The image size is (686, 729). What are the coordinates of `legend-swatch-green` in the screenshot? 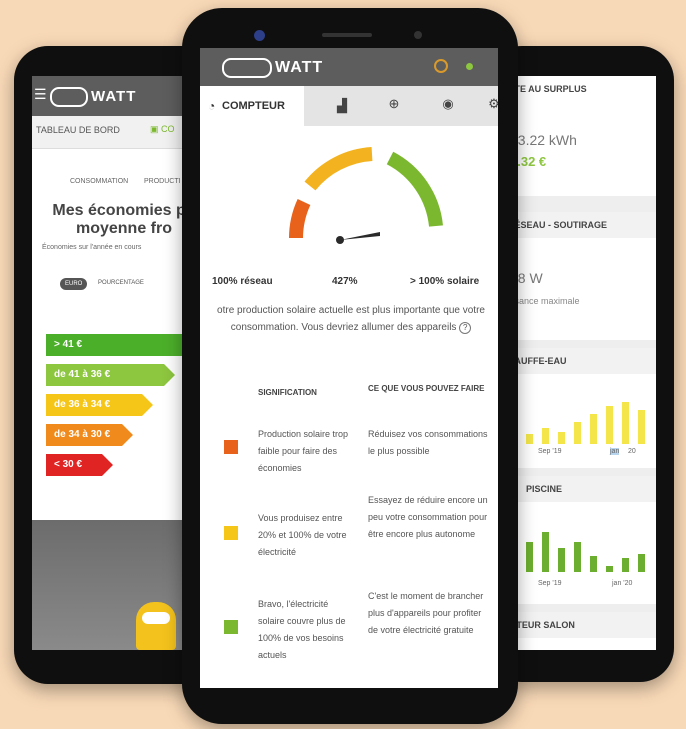 It's located at (231, 627).